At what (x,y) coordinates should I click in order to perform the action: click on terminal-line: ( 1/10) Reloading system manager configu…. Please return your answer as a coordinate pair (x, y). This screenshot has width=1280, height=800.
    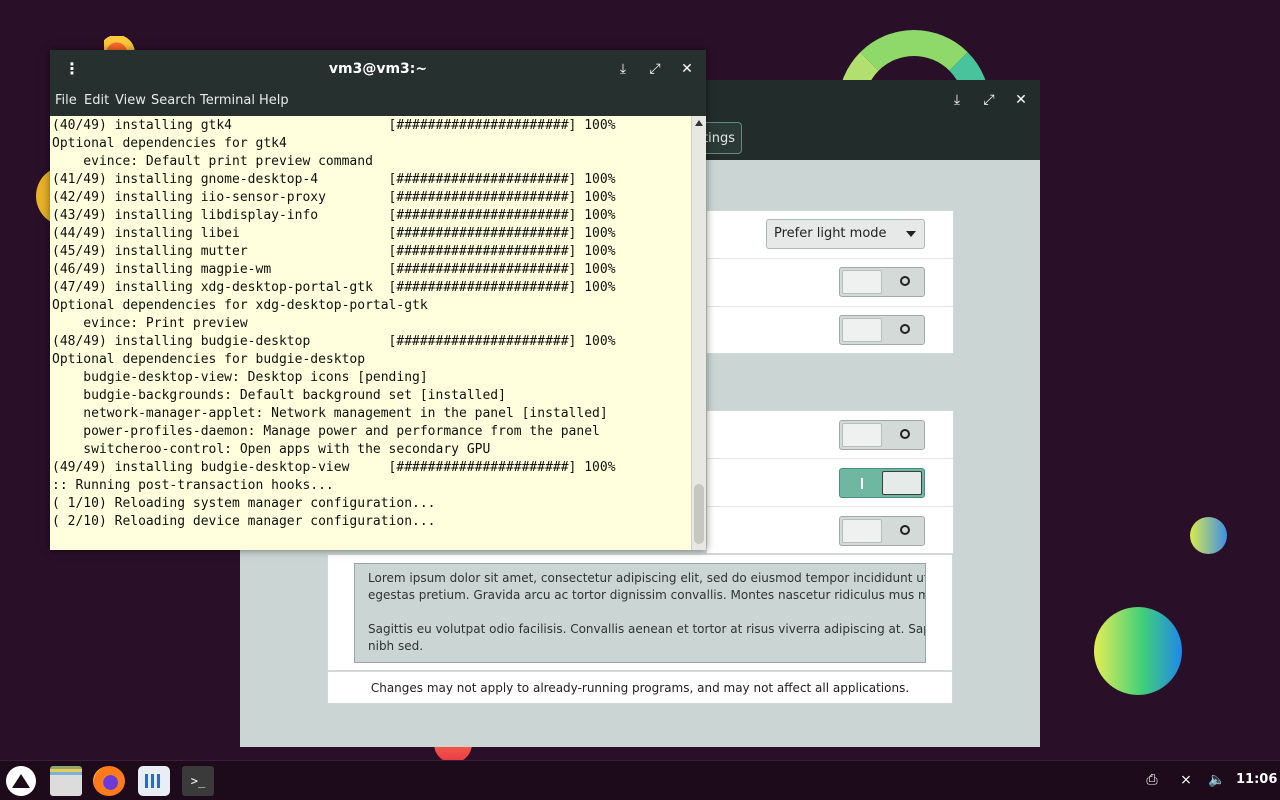
    Looking at the image, I should click on (244, 503).